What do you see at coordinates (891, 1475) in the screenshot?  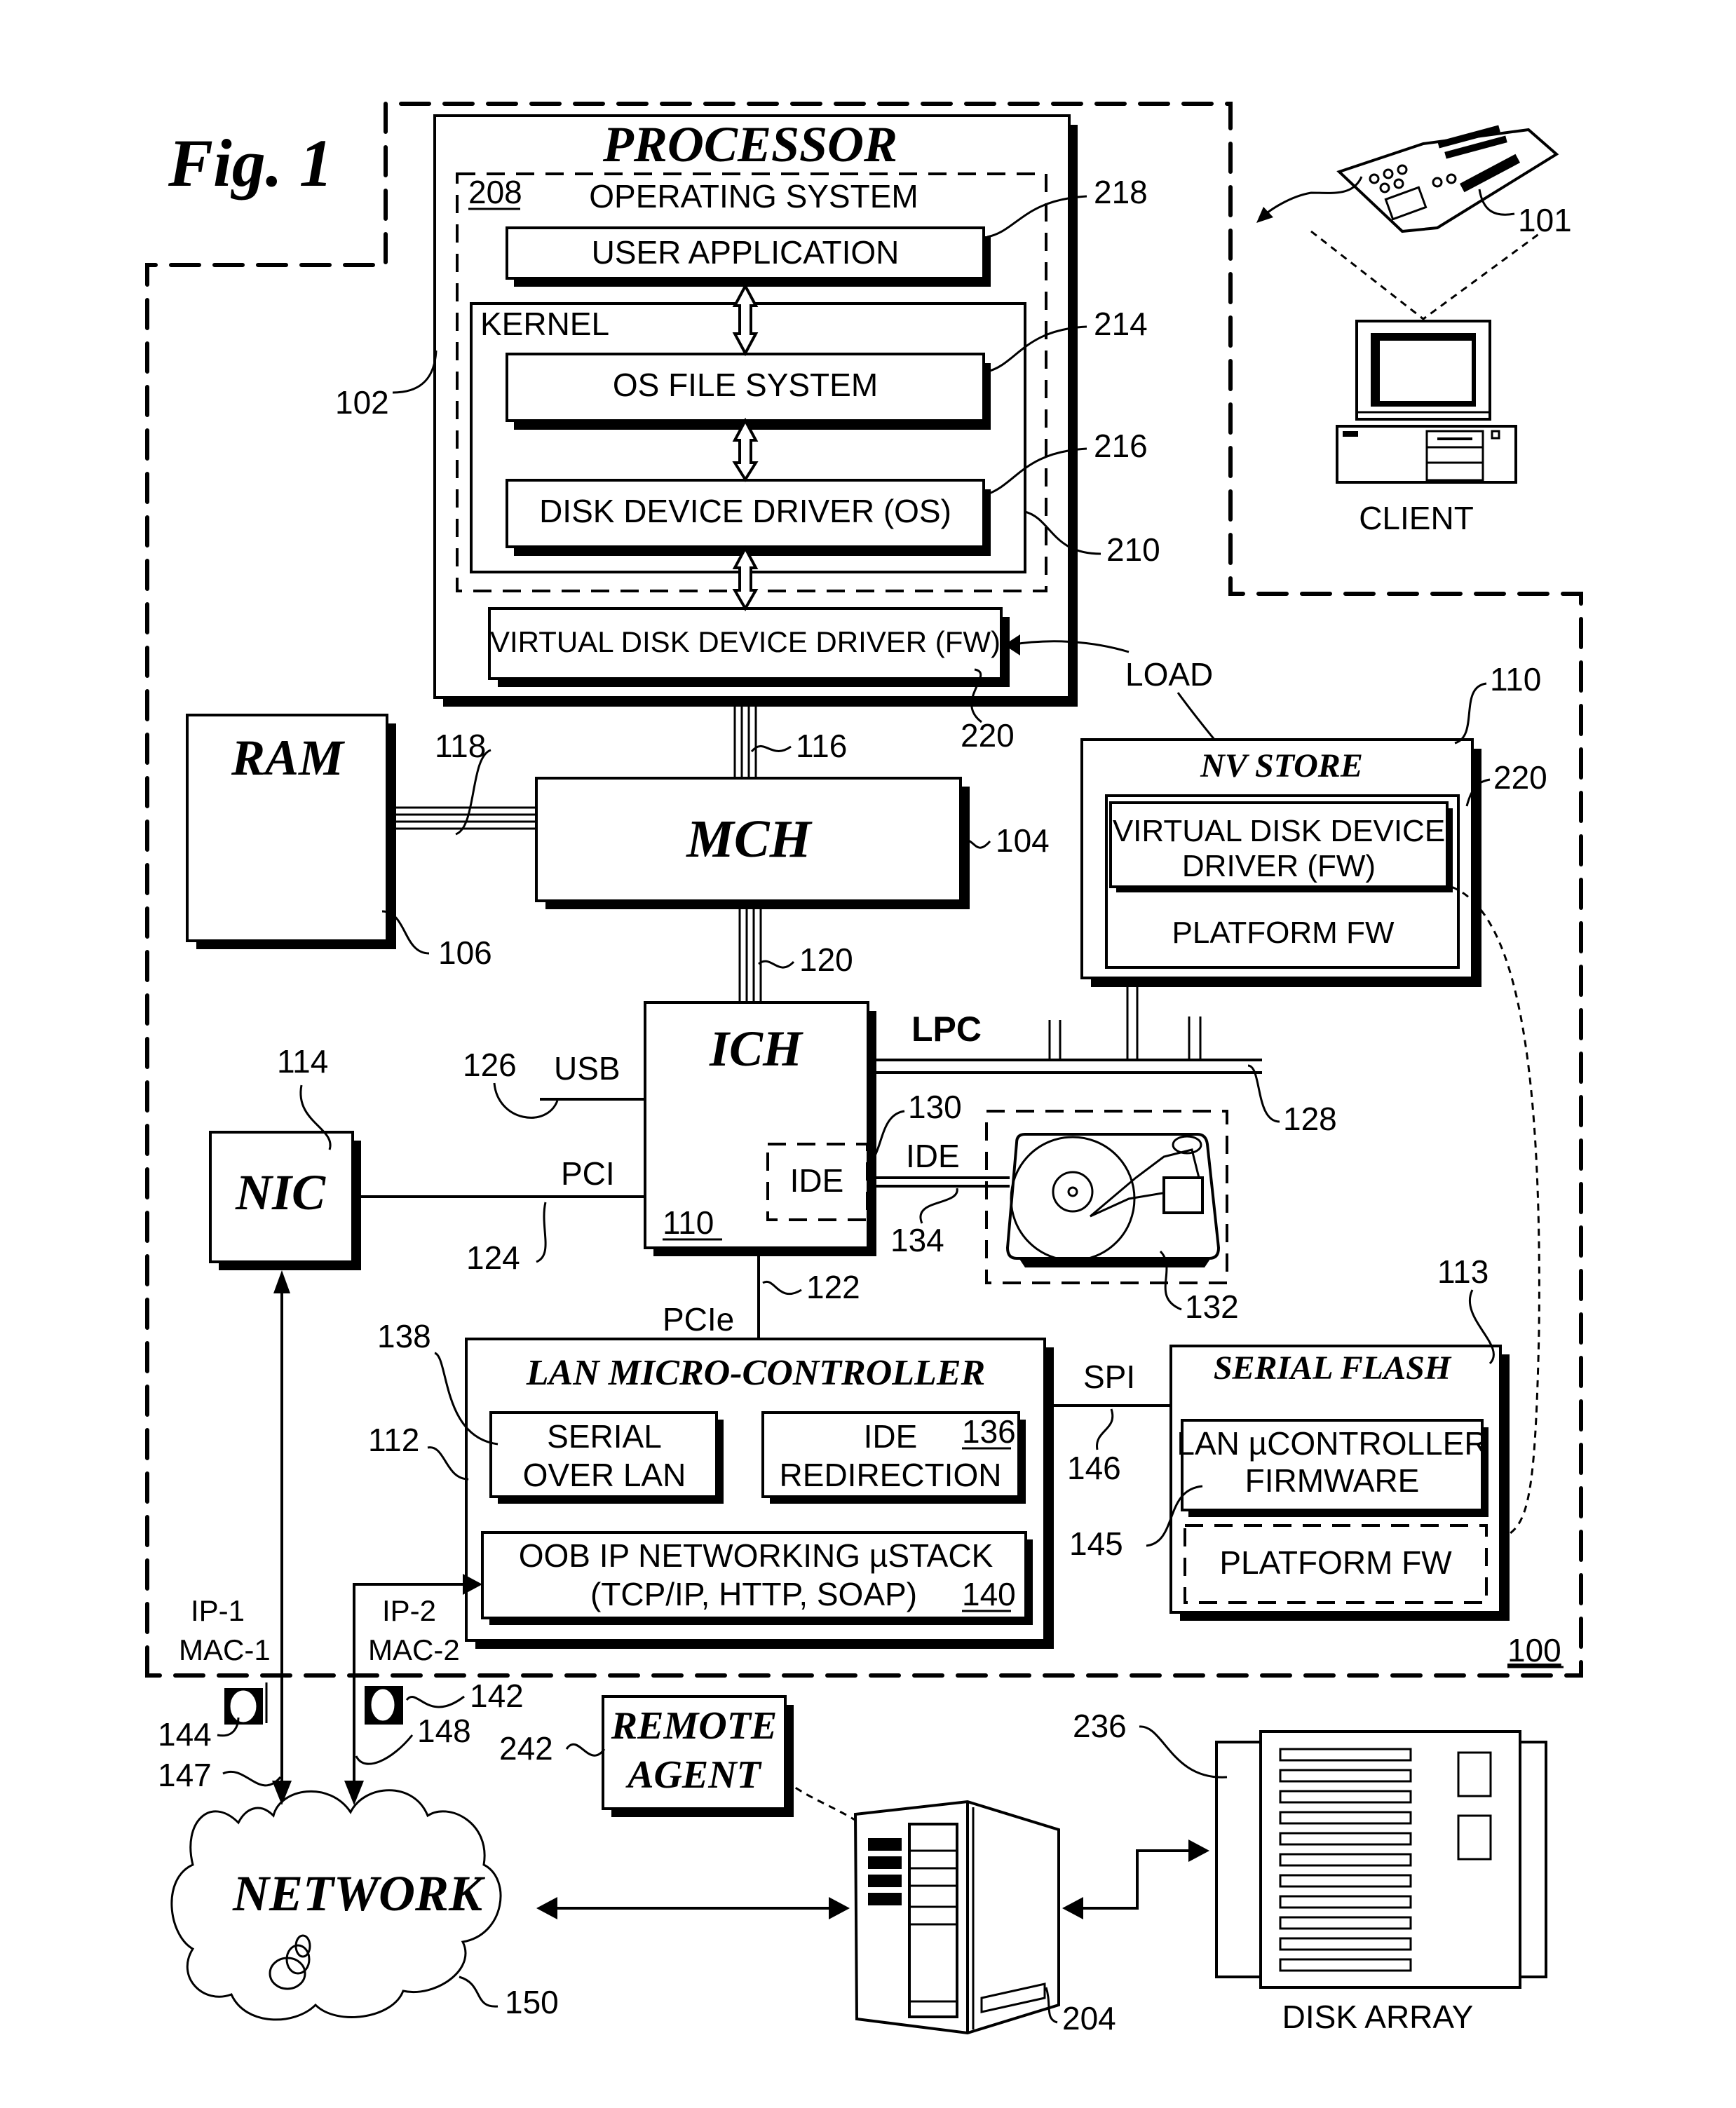 I see `ide-redirection-line2: REDIRECTION` at bounding box center [891, 1475].